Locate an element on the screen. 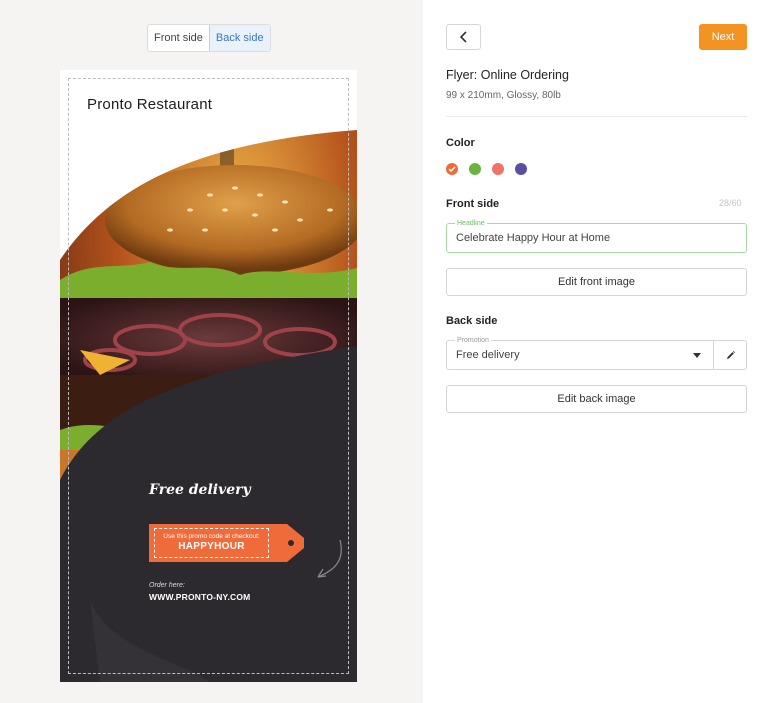 This screenshot has width=768, height=703. order-url: WWW.PRONTO-NY.COM is located at coordinates (200, 597).